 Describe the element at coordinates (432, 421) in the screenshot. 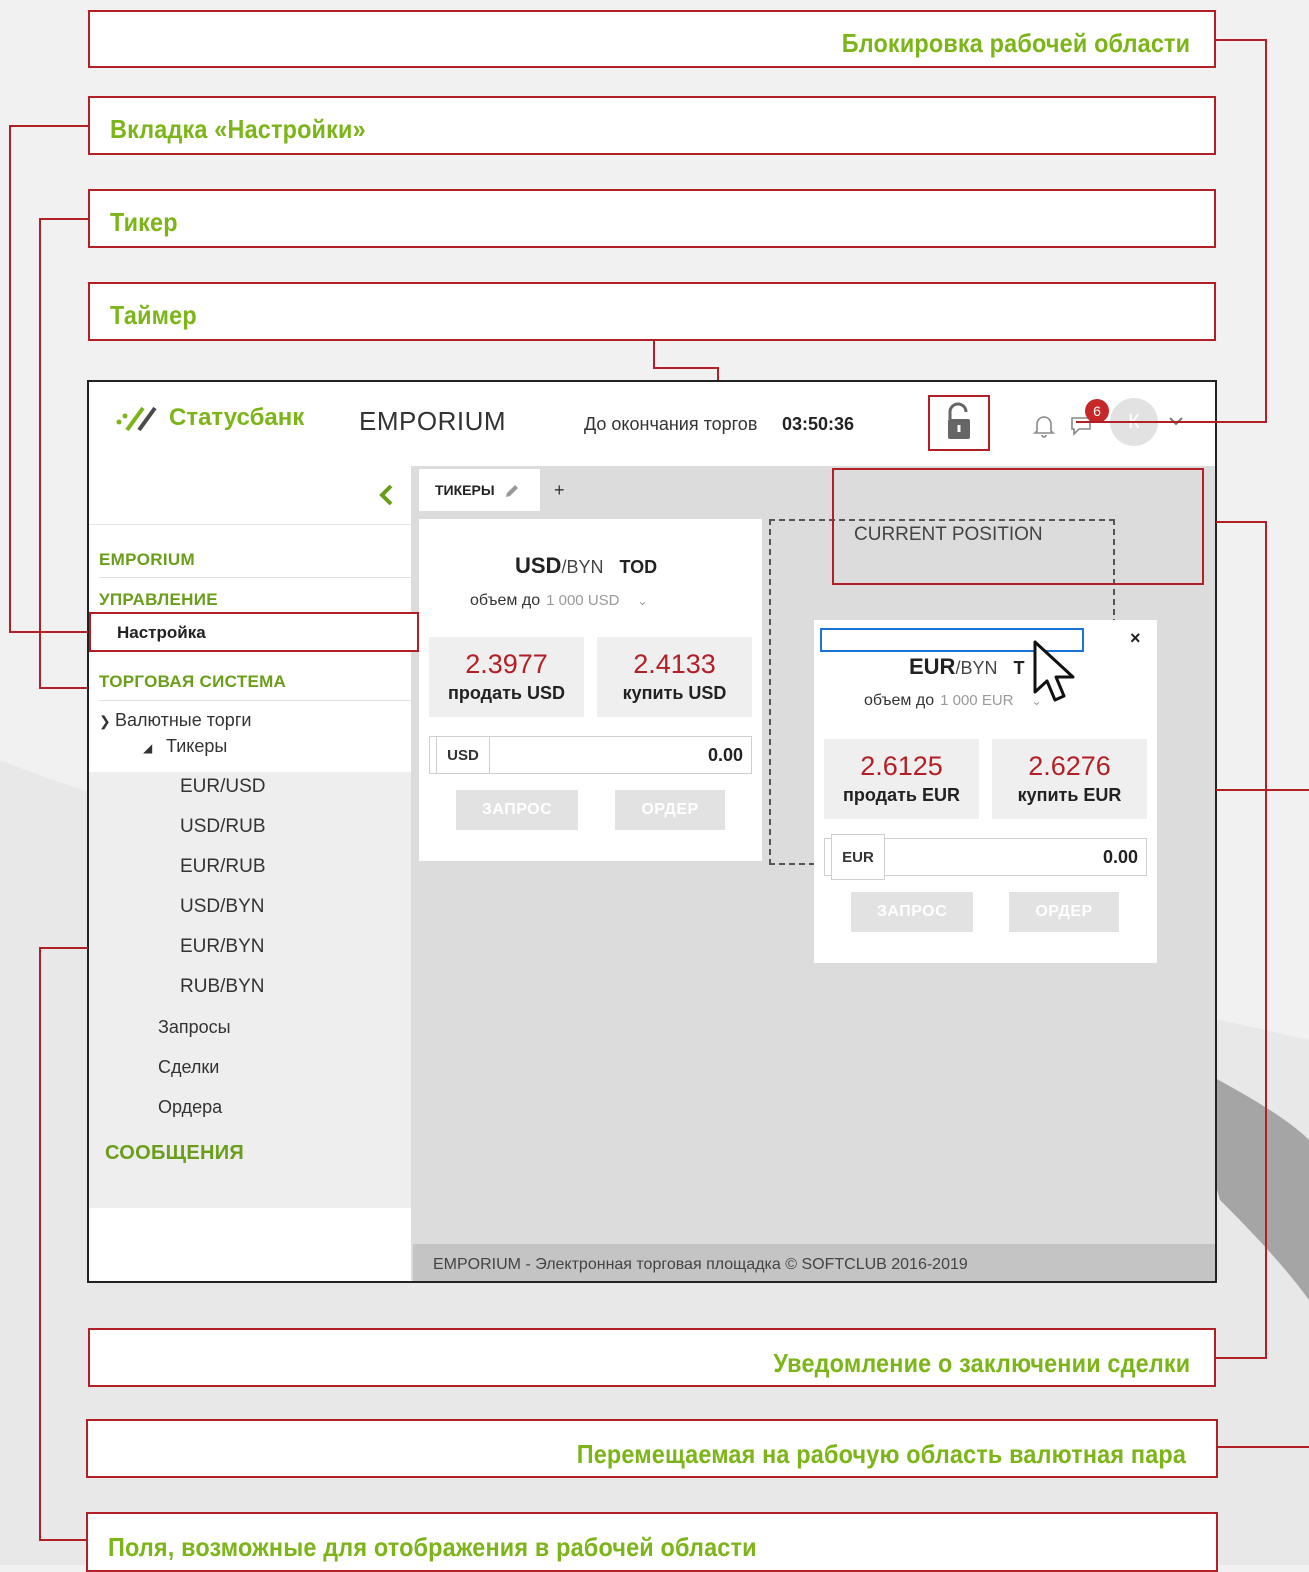

I see `app-name: EMPORIUM` at that location.